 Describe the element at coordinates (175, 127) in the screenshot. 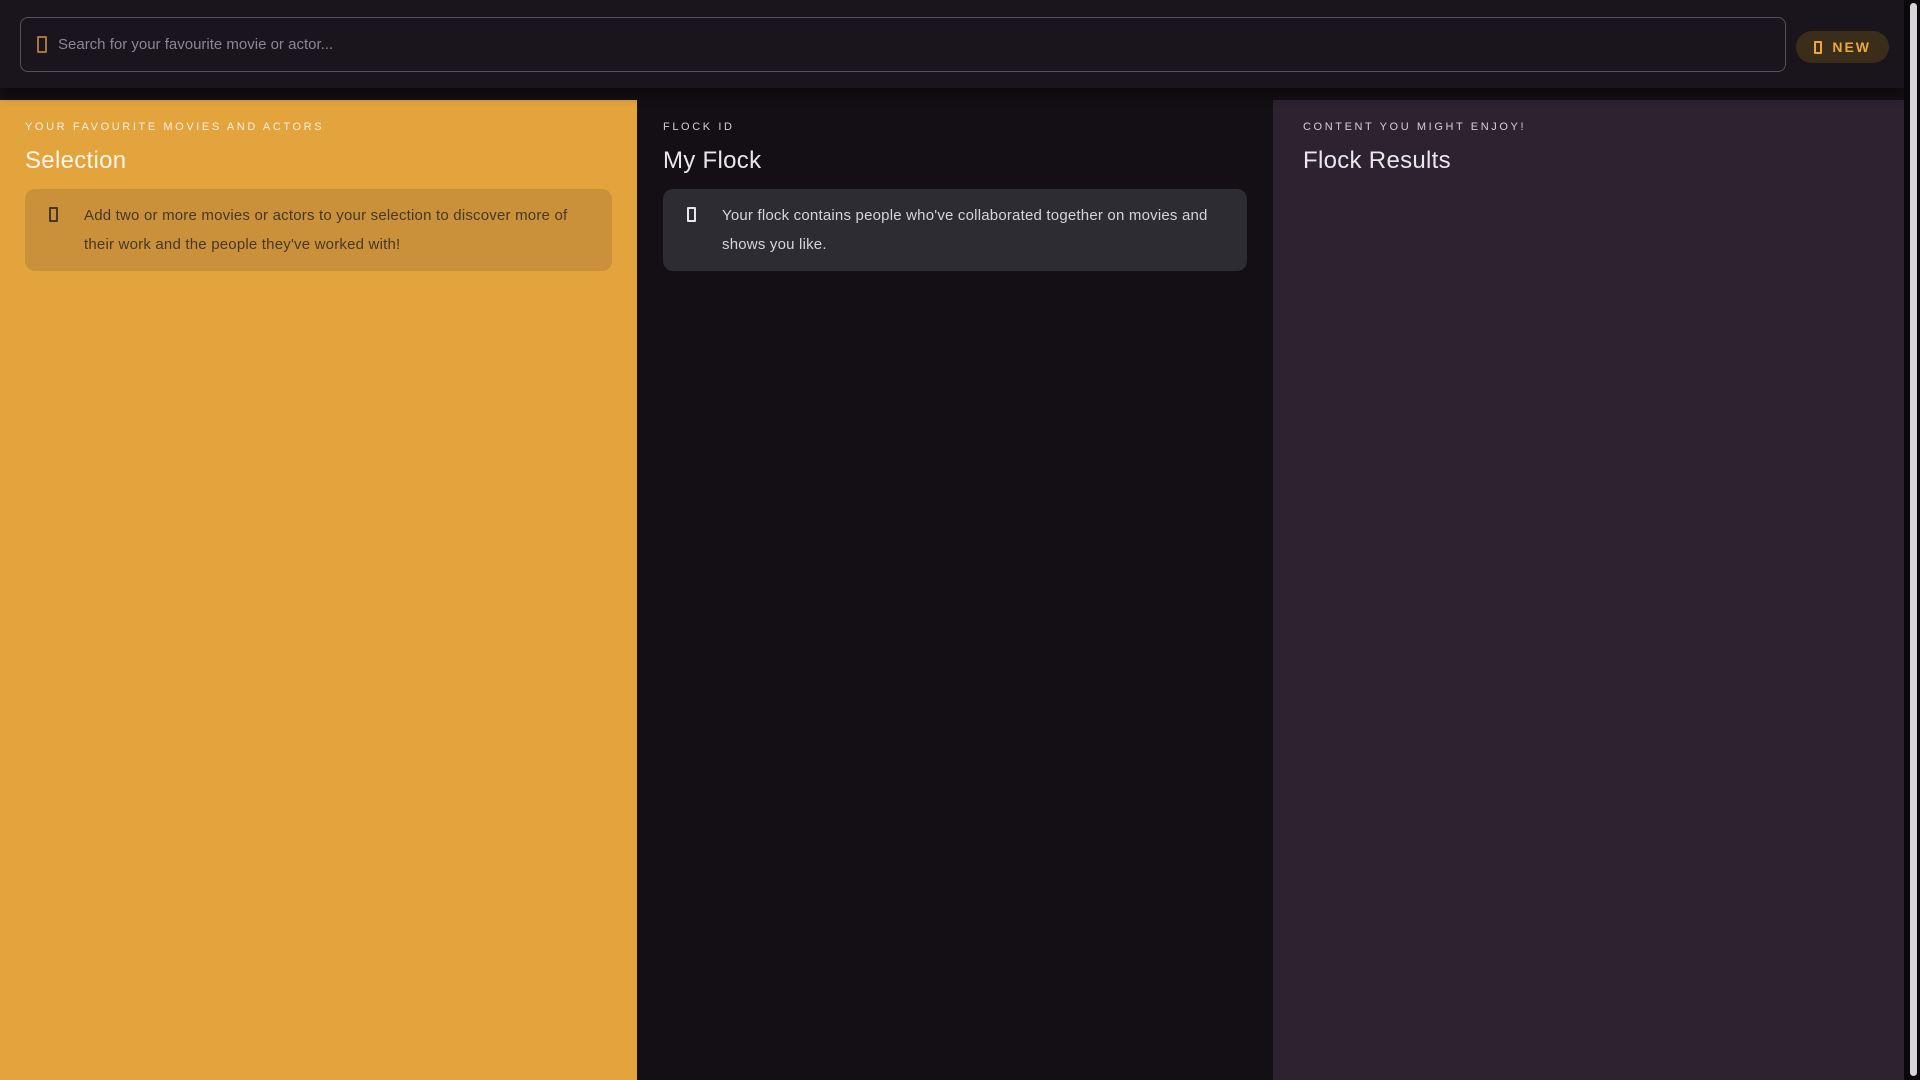

I see `selection-eyebrow: YOUR FAVOURITE MOVIES AND ACTORS` at that location.